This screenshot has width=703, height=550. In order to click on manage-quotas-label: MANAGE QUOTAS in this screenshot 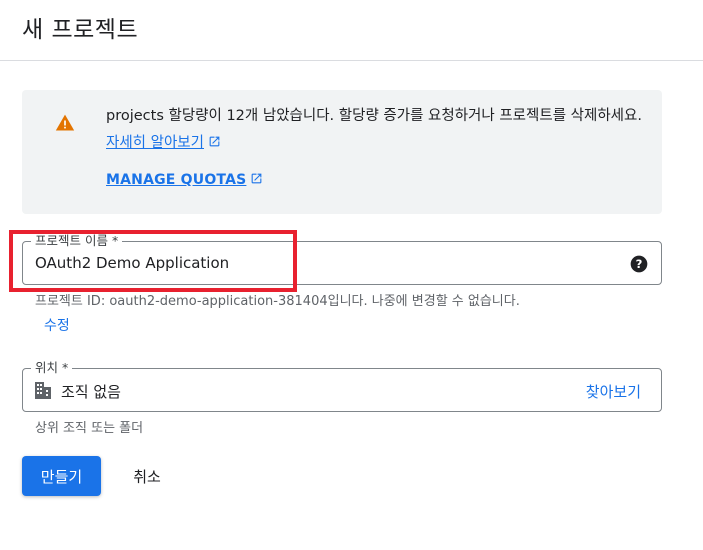, I will do `click(176, 180)`.